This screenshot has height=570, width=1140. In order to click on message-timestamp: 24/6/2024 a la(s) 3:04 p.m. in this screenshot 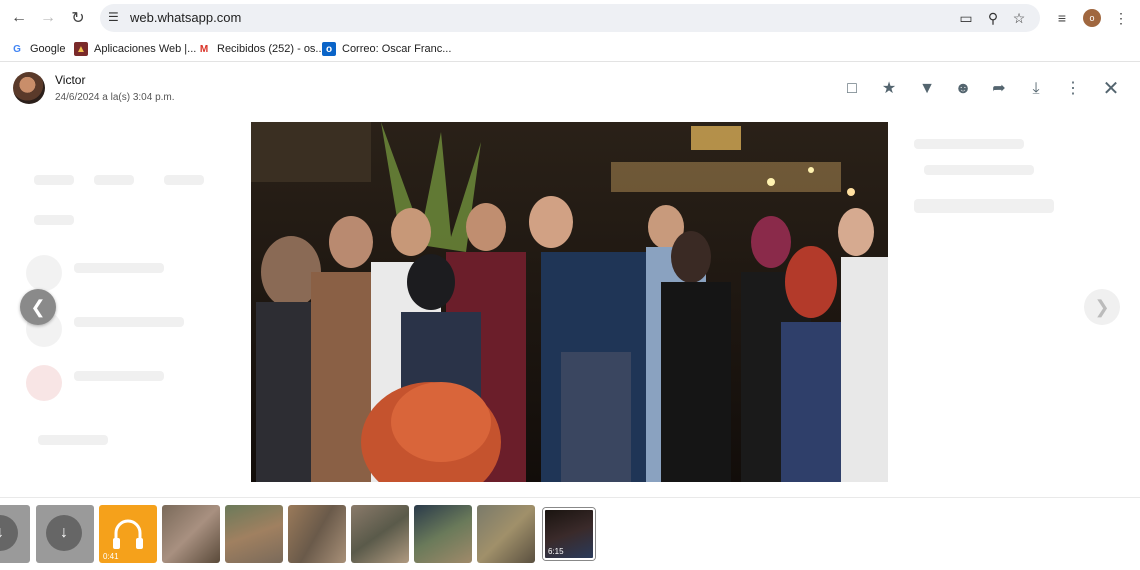, I will do `click(115, 97)`.